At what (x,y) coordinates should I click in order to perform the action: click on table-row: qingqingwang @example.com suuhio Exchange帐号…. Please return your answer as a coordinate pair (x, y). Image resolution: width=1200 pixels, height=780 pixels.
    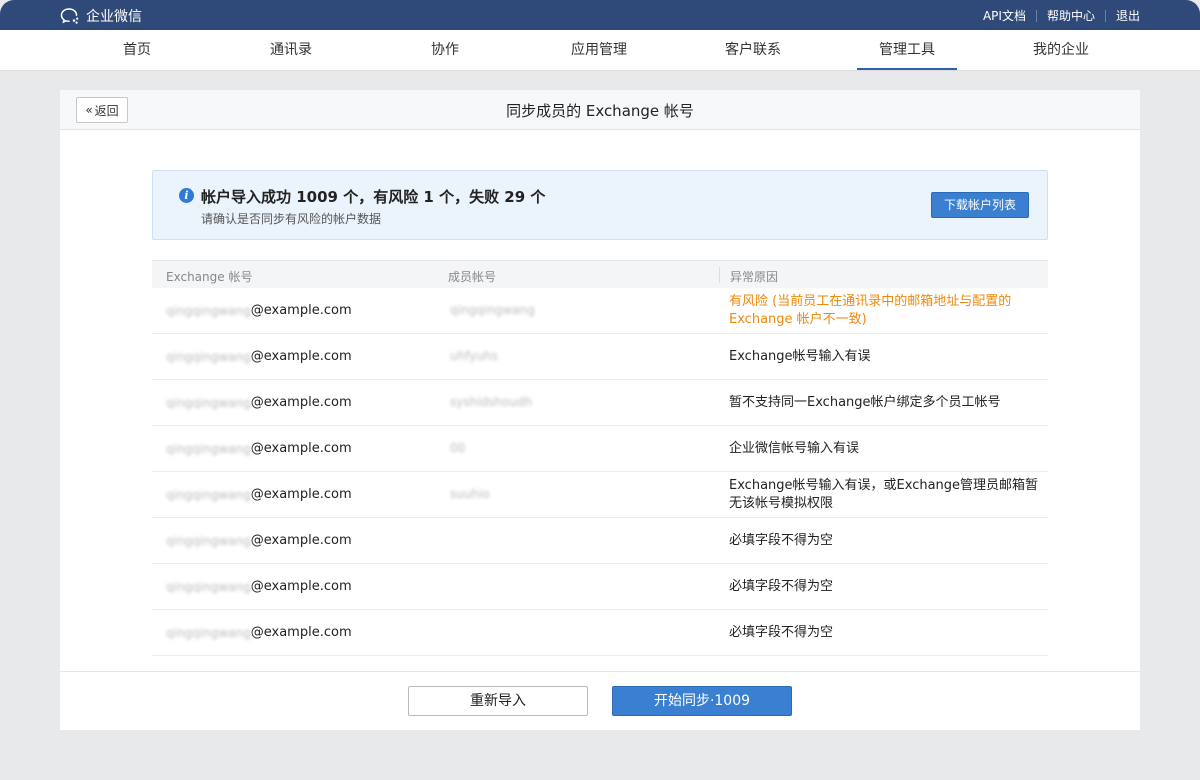
    Looking at the image, I should click on (600, 495).